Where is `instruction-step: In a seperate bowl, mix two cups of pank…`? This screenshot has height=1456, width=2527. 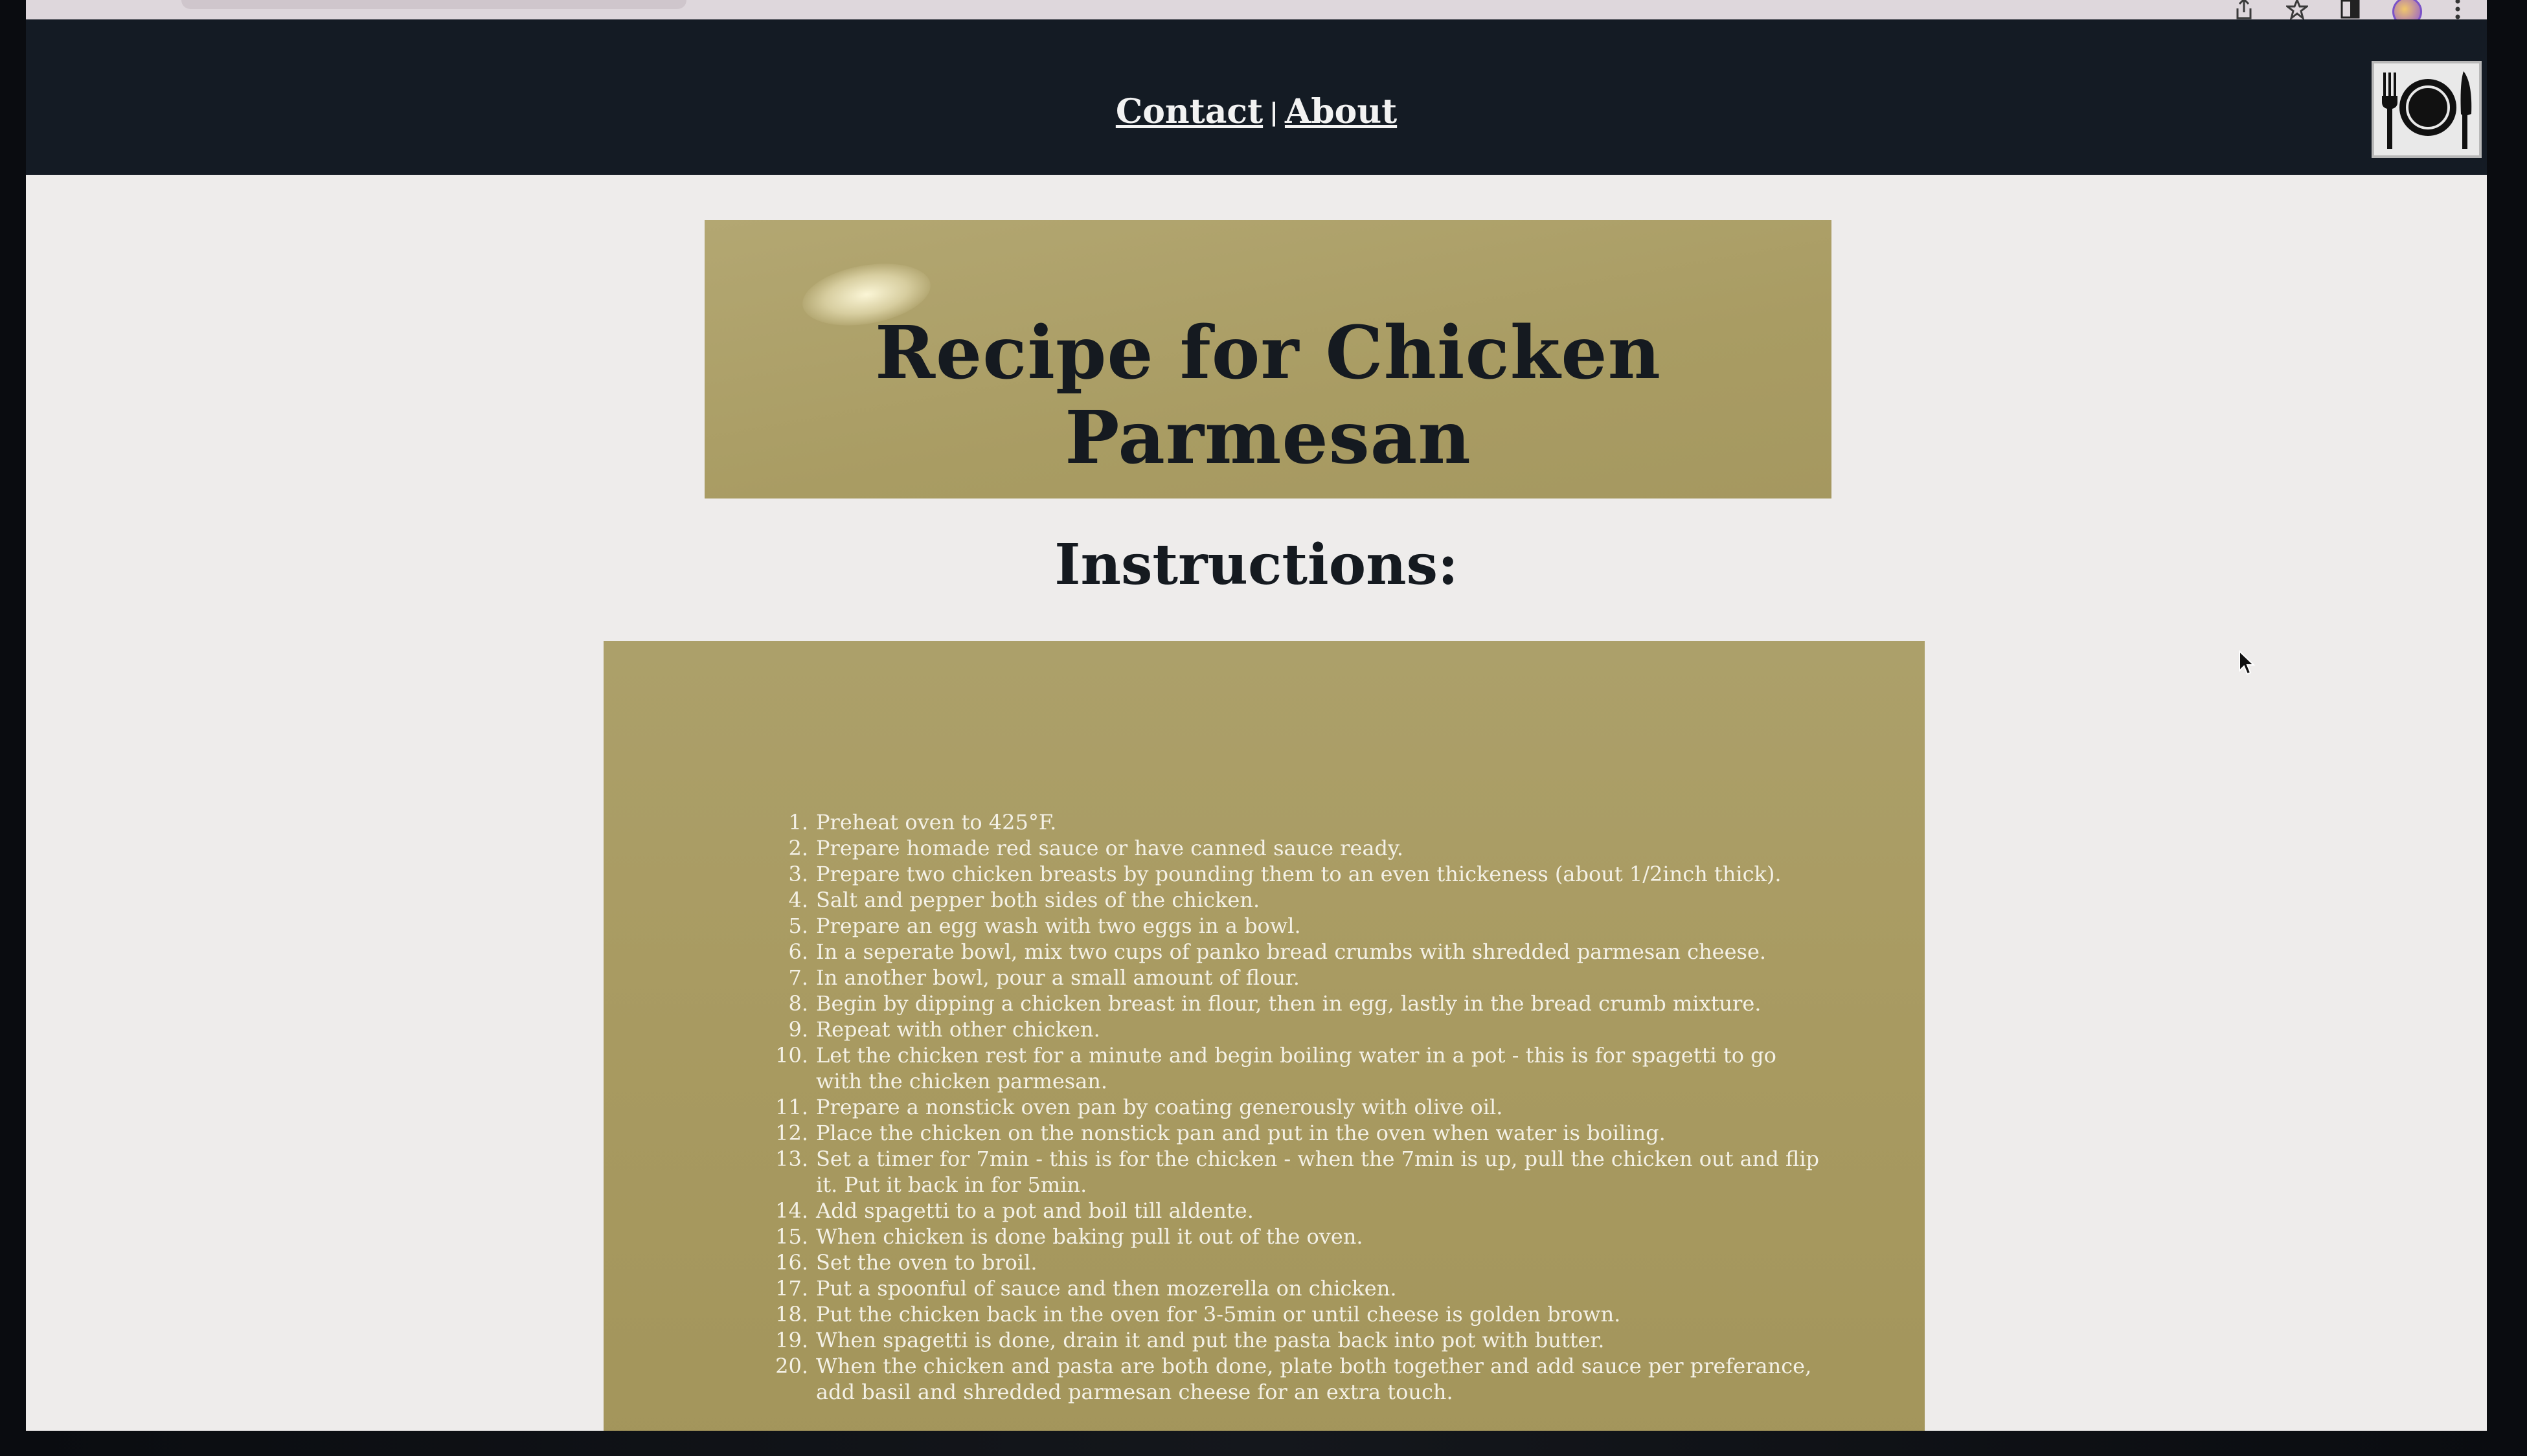
instruction-step: In a seperate bowl, mix two cups of pank… is located at coordinates (1269, 952).